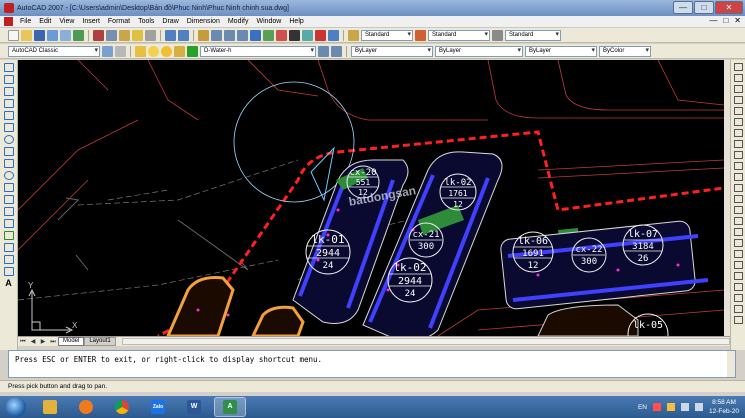 The image size is (745, 418). Describe the element at coordinates (50, 407) in the screenshot. I see `taskbar-explorer` at that location.